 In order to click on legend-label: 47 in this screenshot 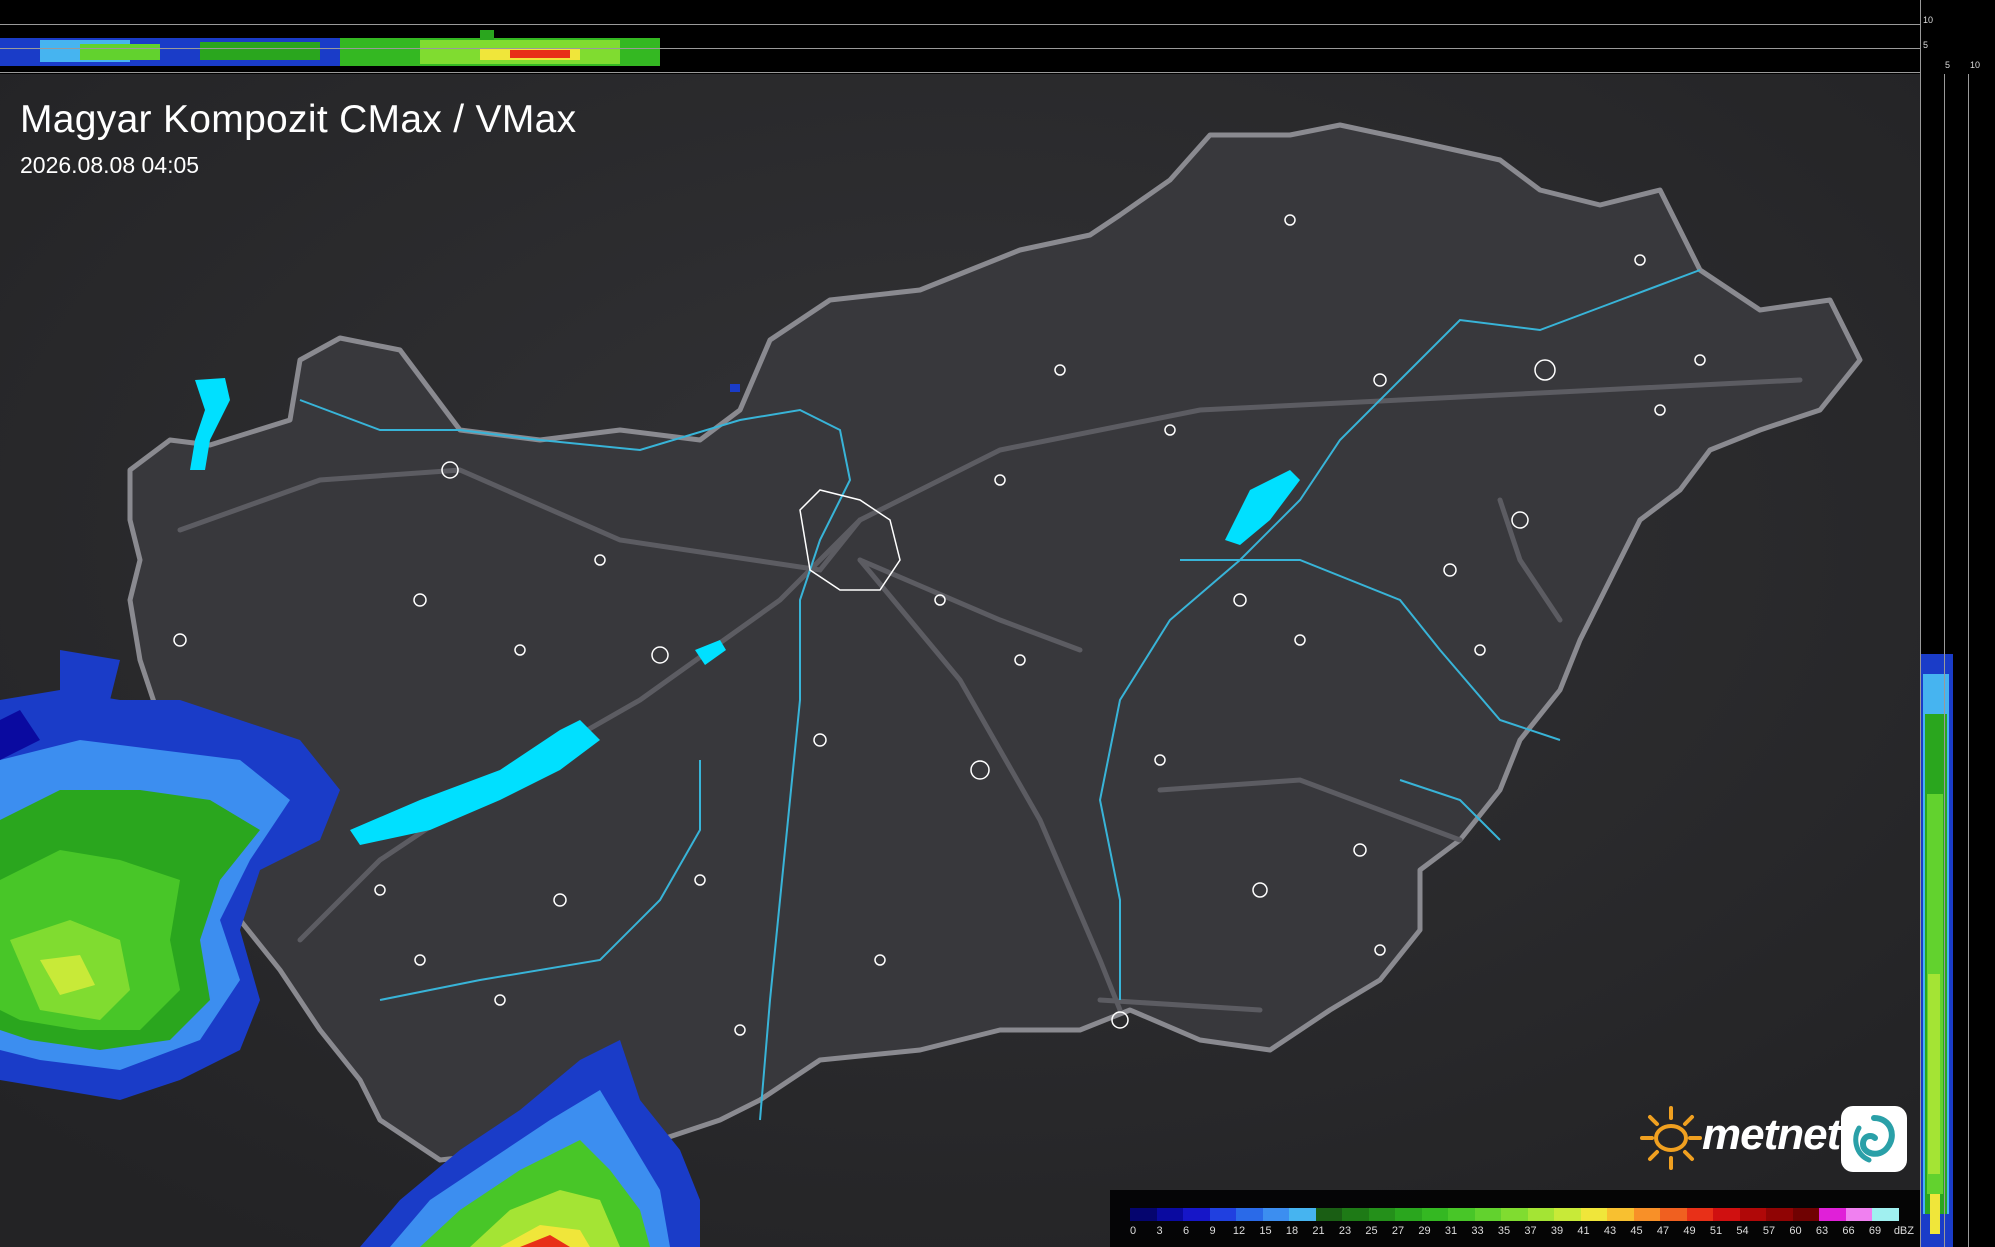, I will do `click(1663, 1231)`.